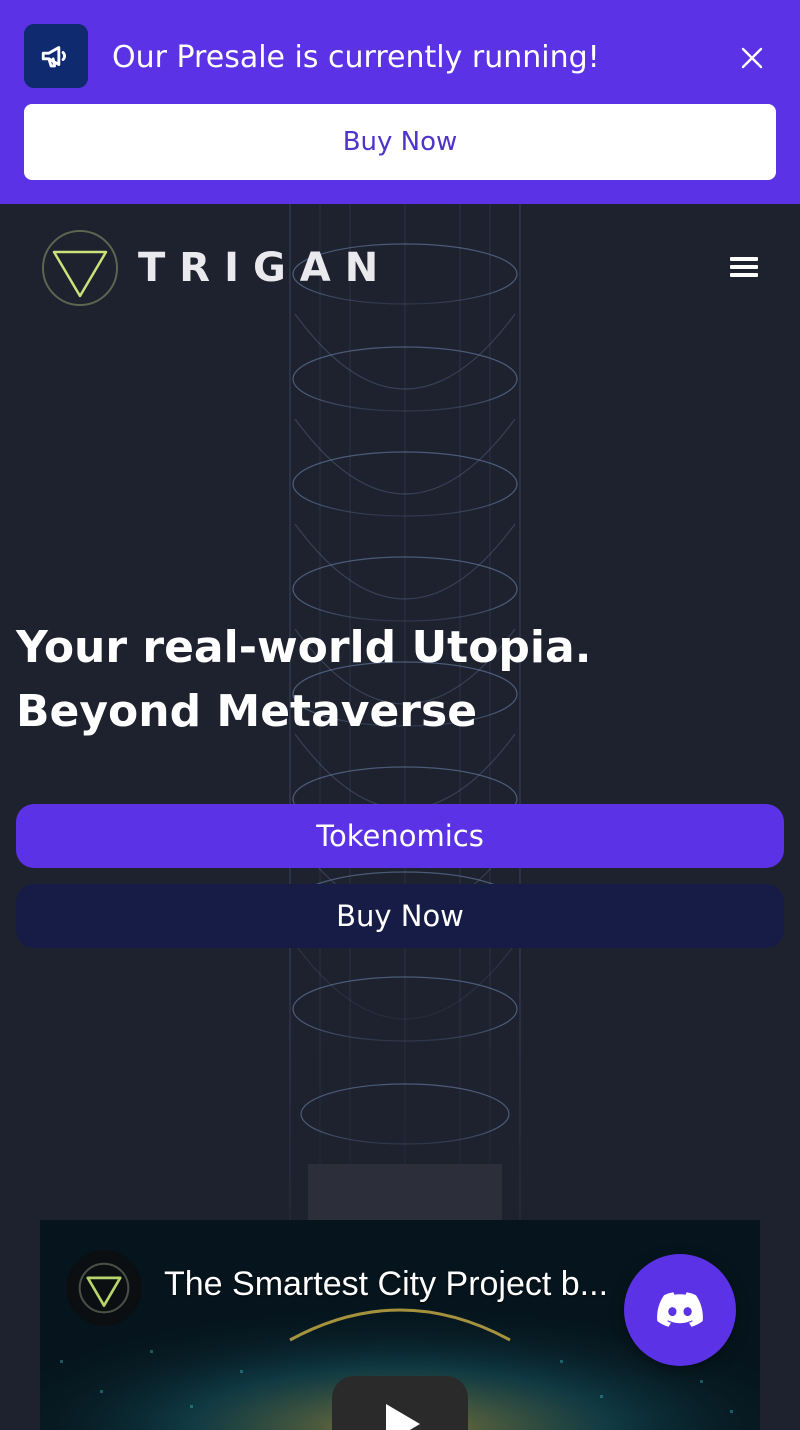 The height and width of the screenshot is (1430, 800). What do you see at coordinates (400, 836) in the screenshot?
I see `tokenomics-button: Tokenomics` at bounding box center [400, 836].